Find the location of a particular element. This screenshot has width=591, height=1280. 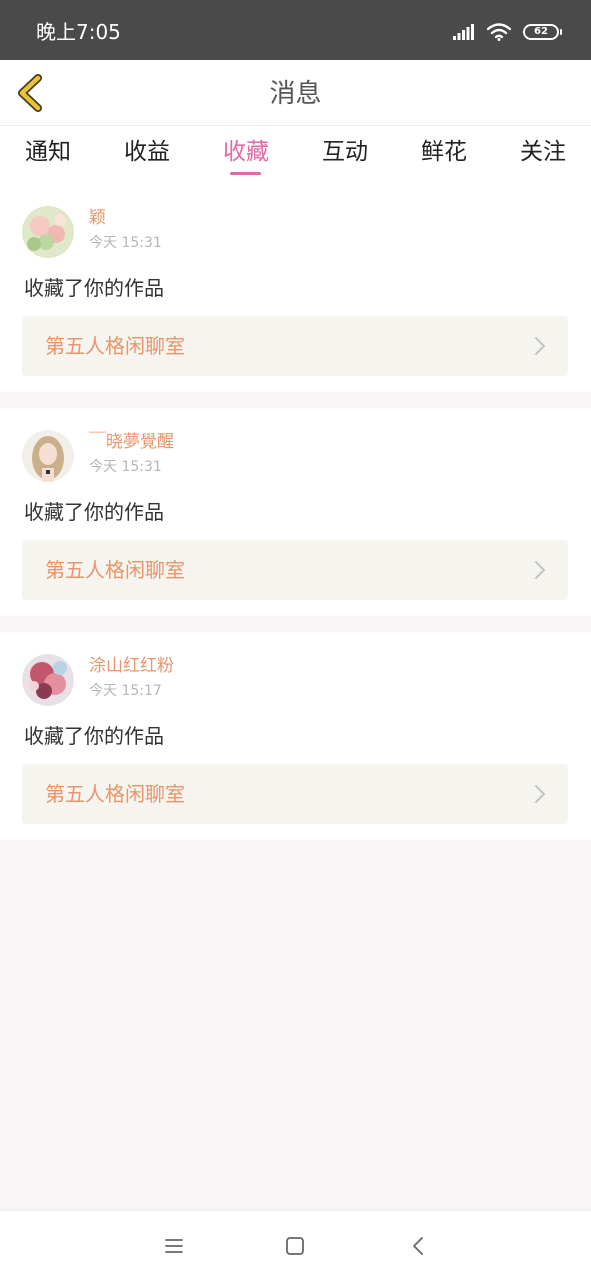

username: 涂山红红粉 is located at coordinates (131, 666).